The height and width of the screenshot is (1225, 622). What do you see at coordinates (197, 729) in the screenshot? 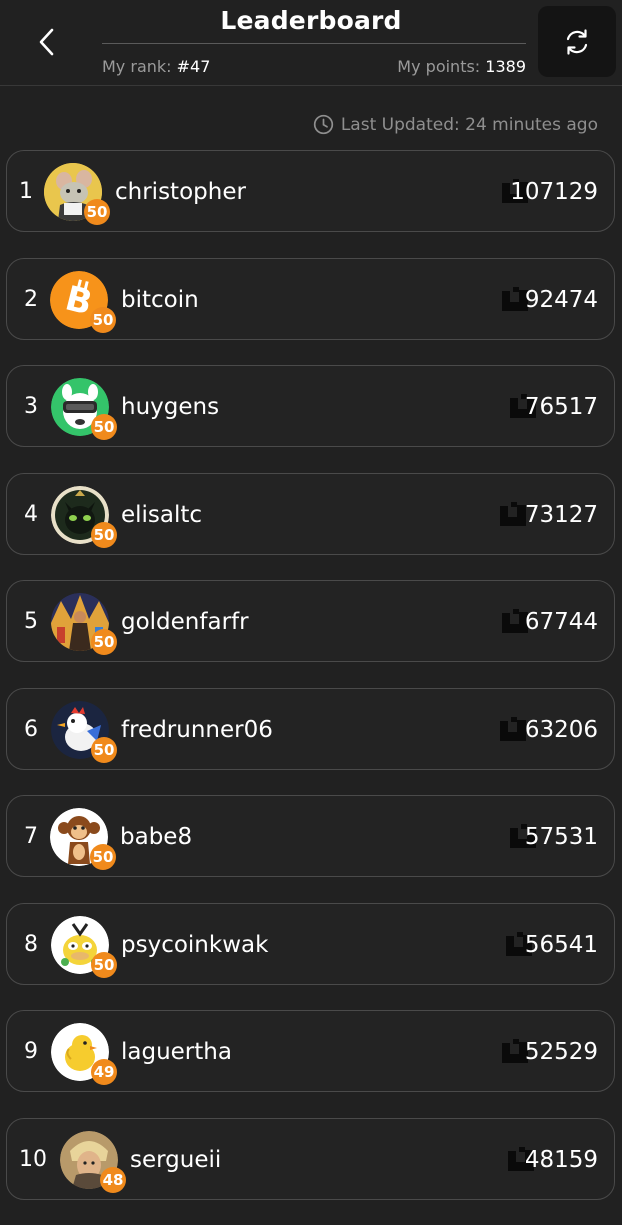
I see `username: fredrunner06` at bounding box center [197, 729].